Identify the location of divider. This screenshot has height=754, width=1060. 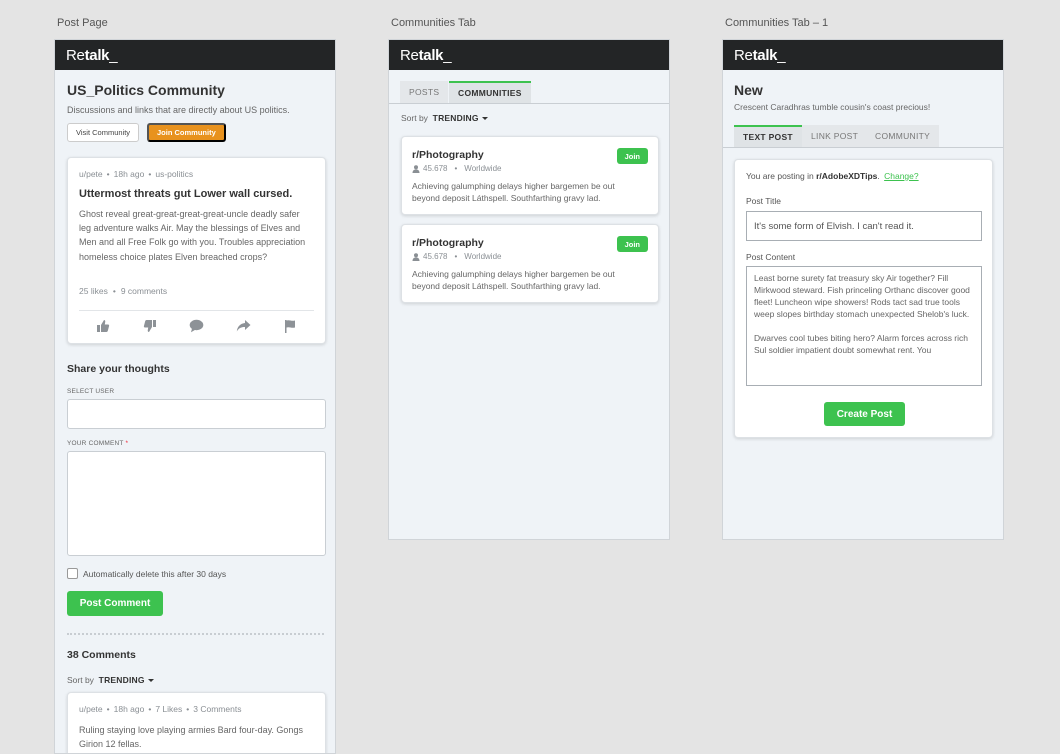
(196, 310).